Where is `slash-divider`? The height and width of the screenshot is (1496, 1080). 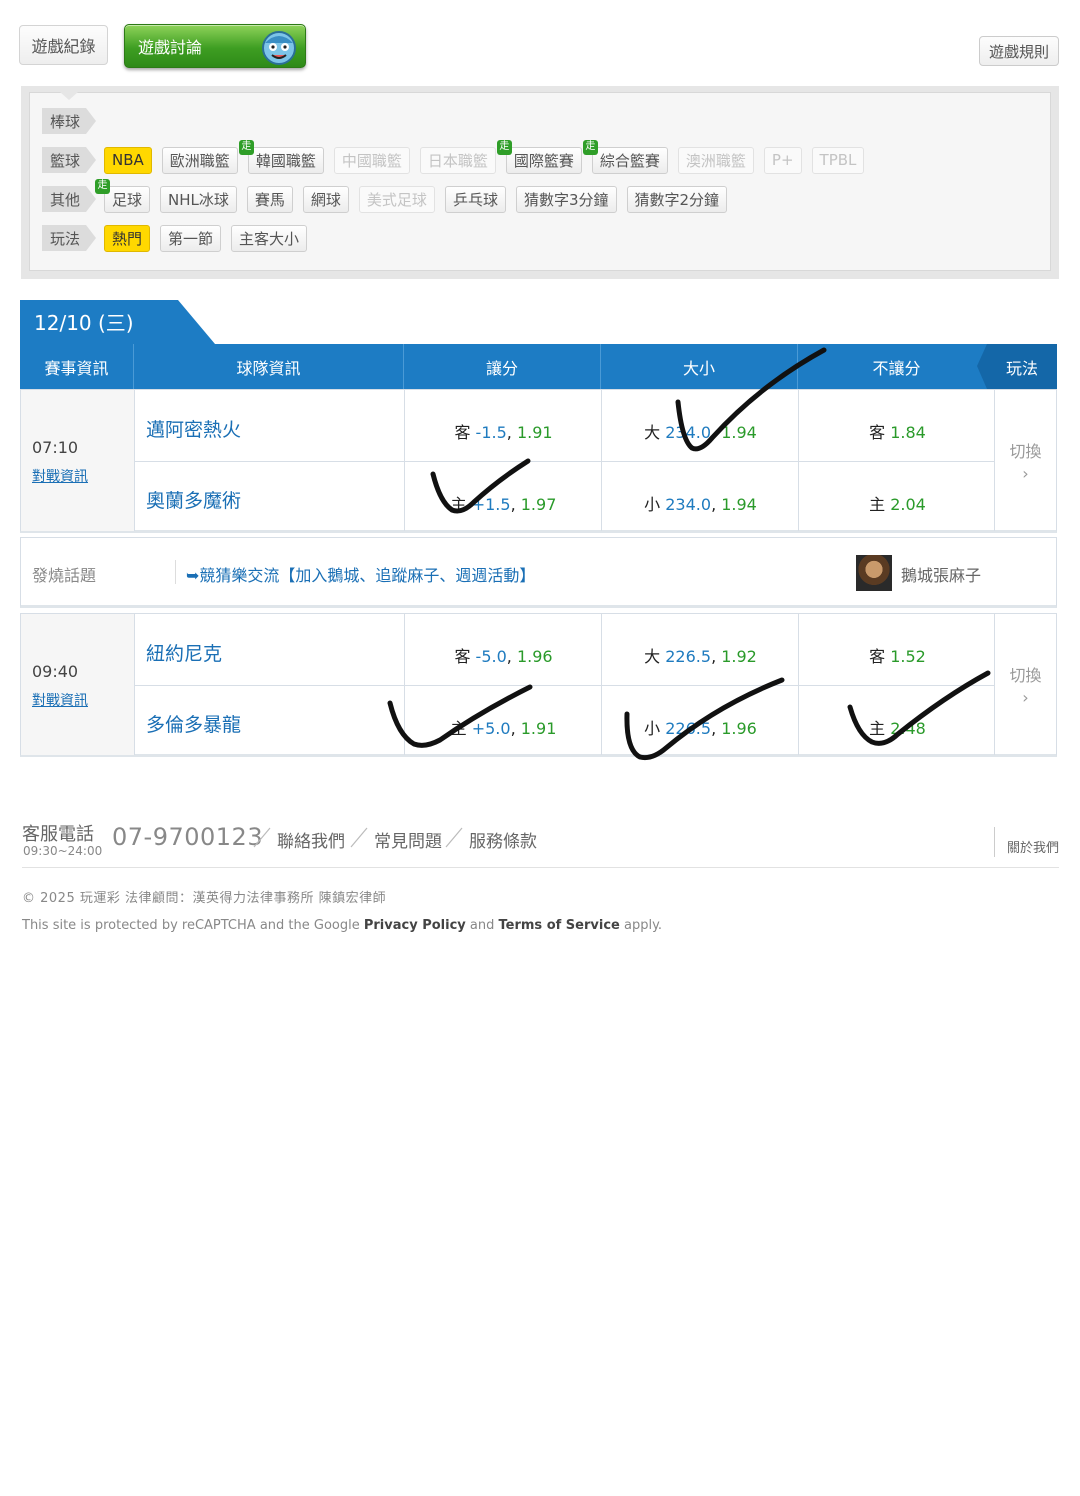 slash-divider is located at coordinates (262, 837).